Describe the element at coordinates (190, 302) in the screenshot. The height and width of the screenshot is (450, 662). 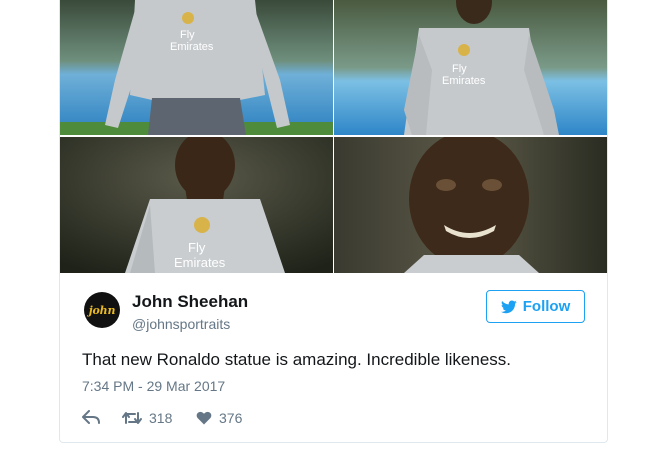
I see `author-name: John Sheehan` at that location.